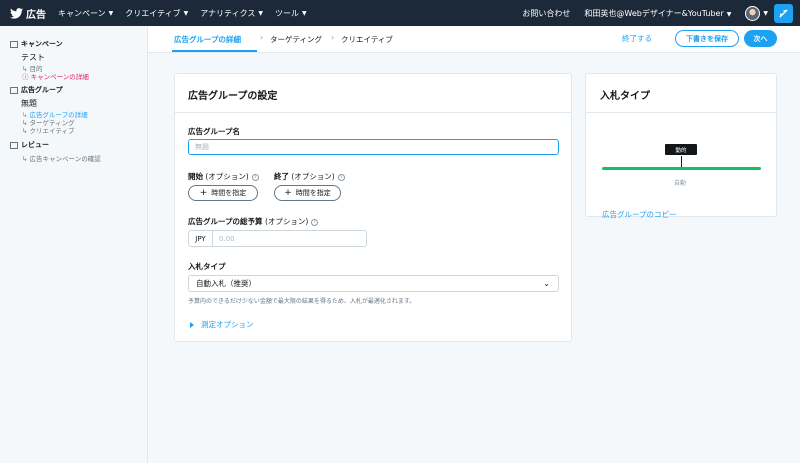 The image size is (800, 463). What do you see at coordinates (214, 131) in the screenshot?
I see `adgroup-name-label: 広告グループ名` at bounding box center [214, 131].